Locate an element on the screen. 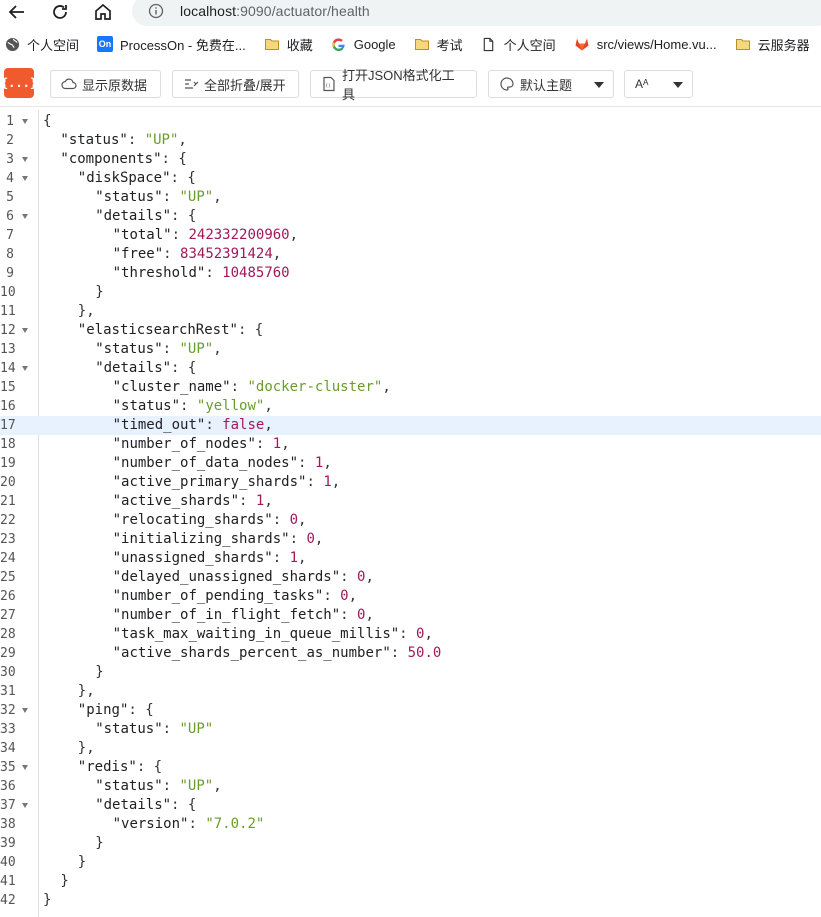  code-text: "details": { is located at coordinates (145, 805).